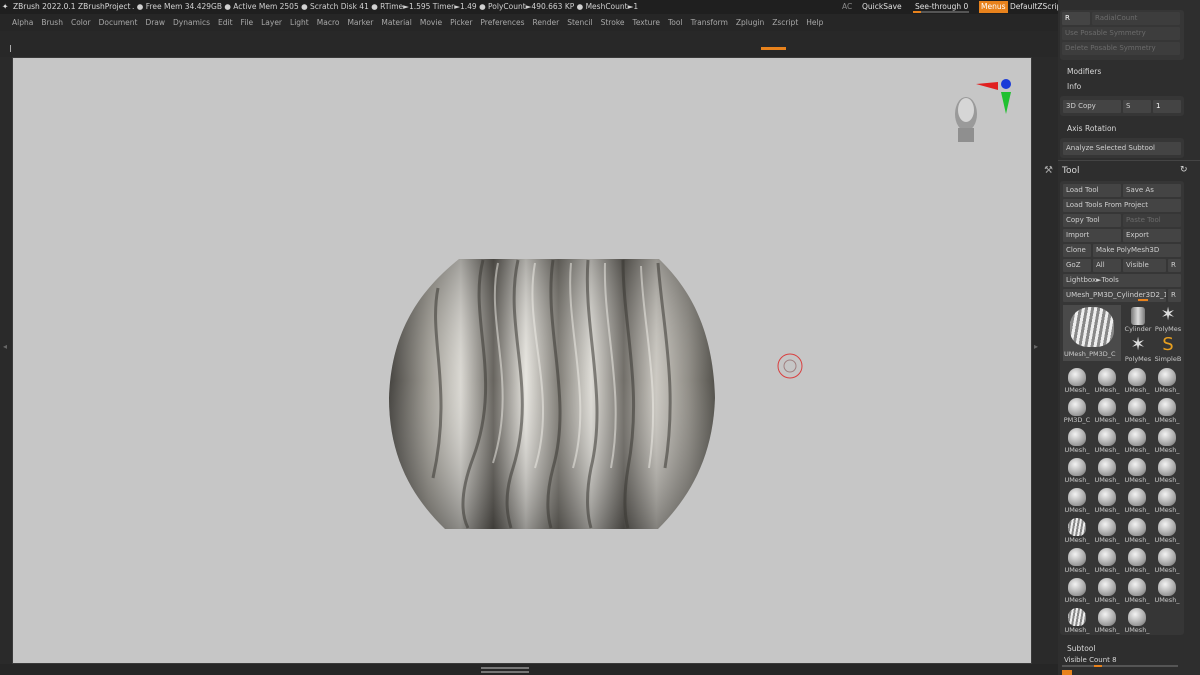  What do you see at coordinates (1168, 351) in the screenshot?
I see `tool-thumb-simplebrush: S SimpleB` at bounding box center [1168, 351].